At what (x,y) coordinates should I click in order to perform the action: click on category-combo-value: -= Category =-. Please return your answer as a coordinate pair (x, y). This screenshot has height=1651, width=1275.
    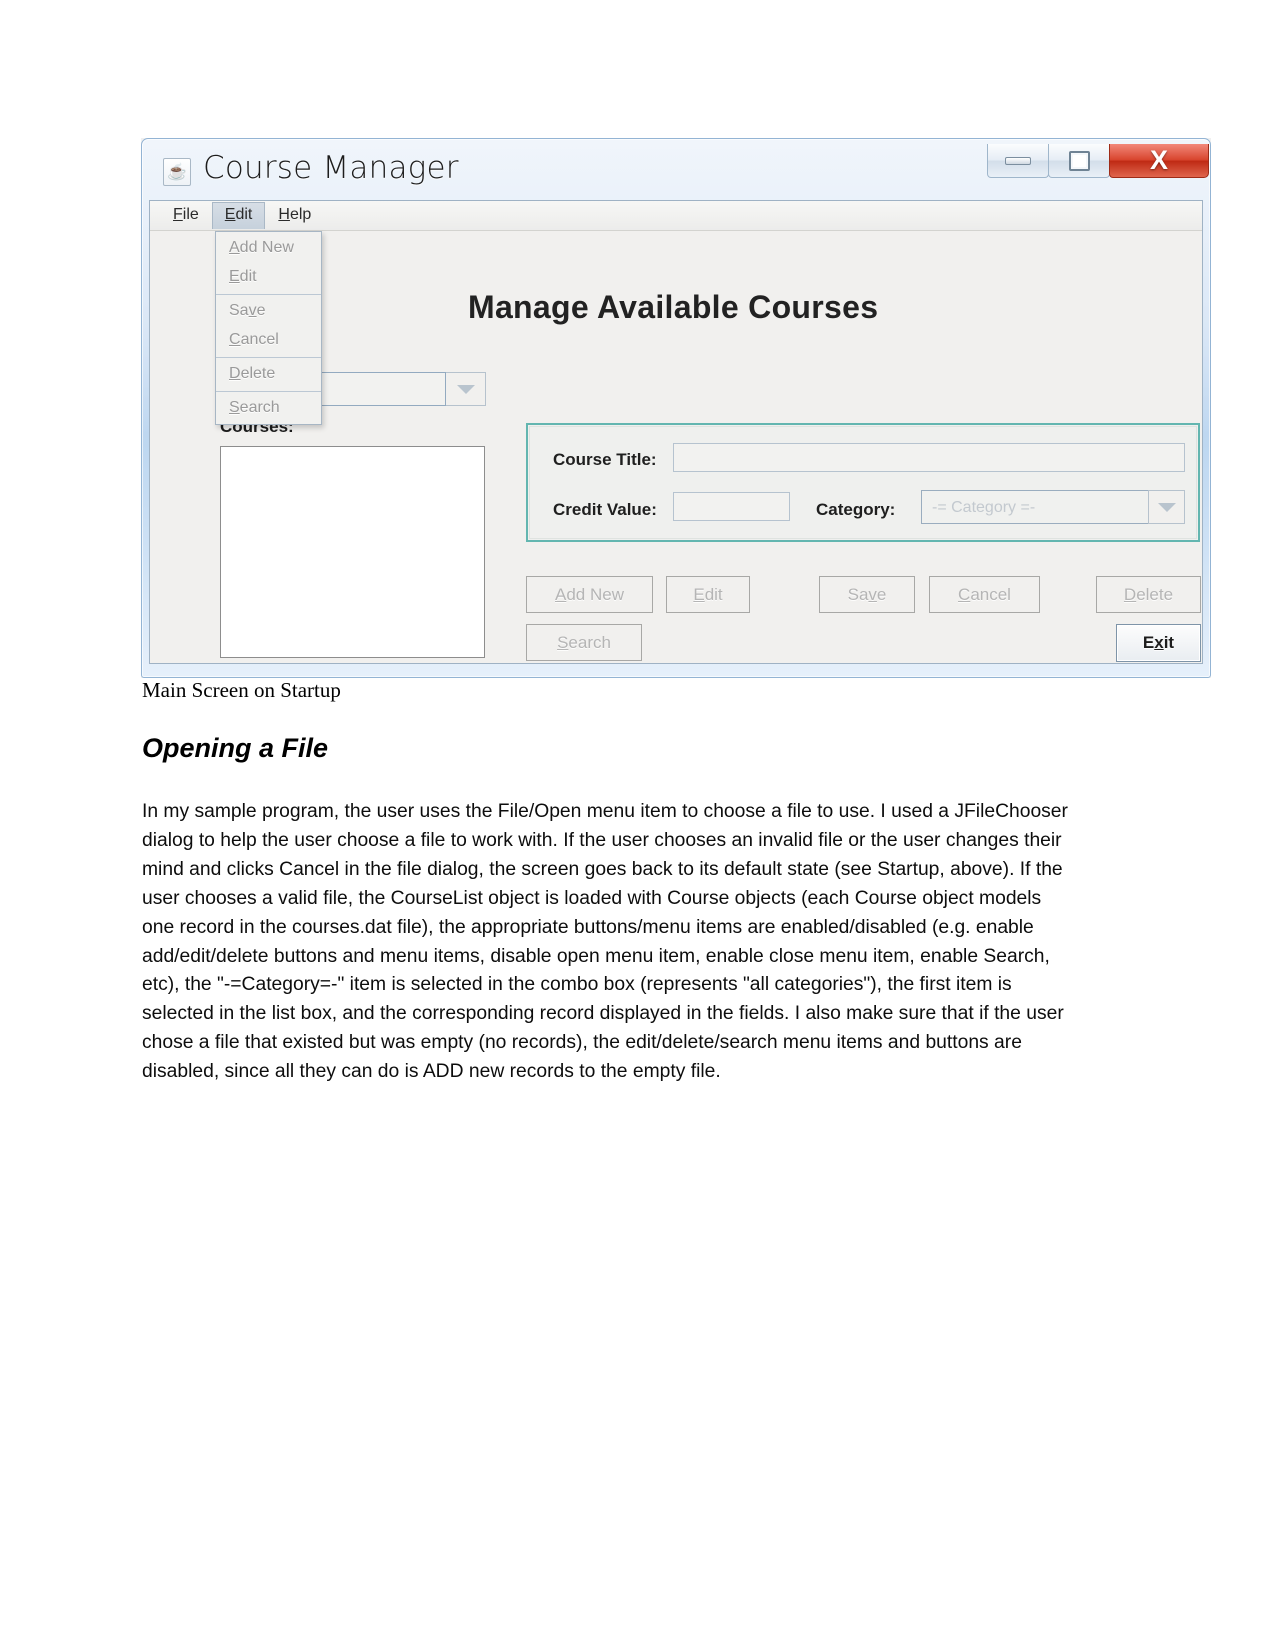
    Looking at the image, I should click on (1034, 507).